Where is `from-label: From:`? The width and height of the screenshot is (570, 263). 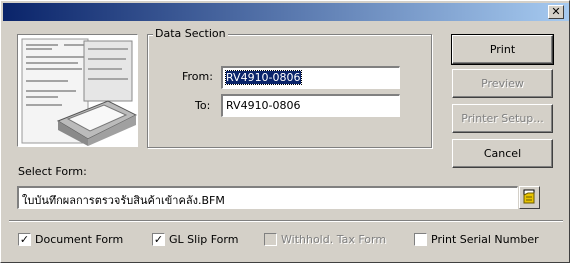 from-label: From: is located at coordinates (197, 76).